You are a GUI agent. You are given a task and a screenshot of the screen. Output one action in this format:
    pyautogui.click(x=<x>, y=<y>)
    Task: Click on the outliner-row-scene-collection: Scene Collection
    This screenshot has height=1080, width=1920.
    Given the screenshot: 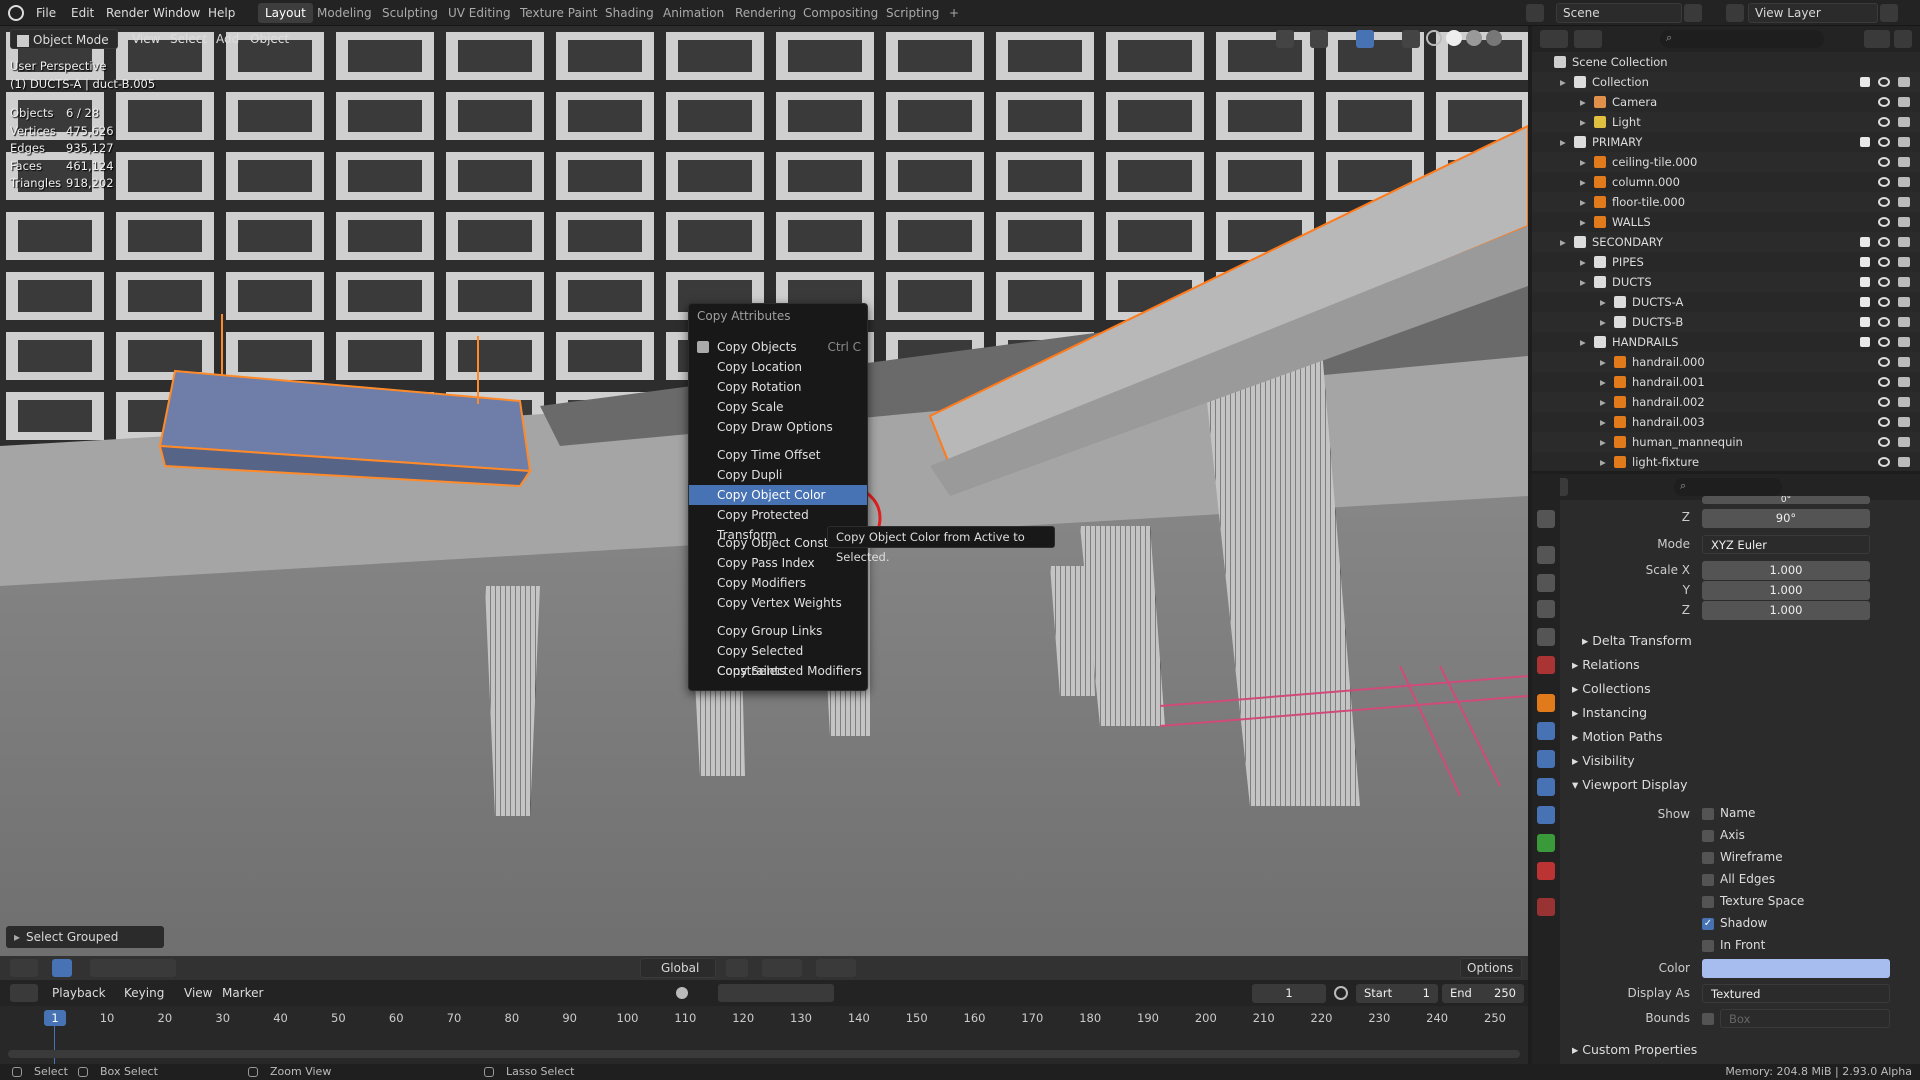 What is the action you would take?
    pyautogui.click(x=1726, y=62)
    